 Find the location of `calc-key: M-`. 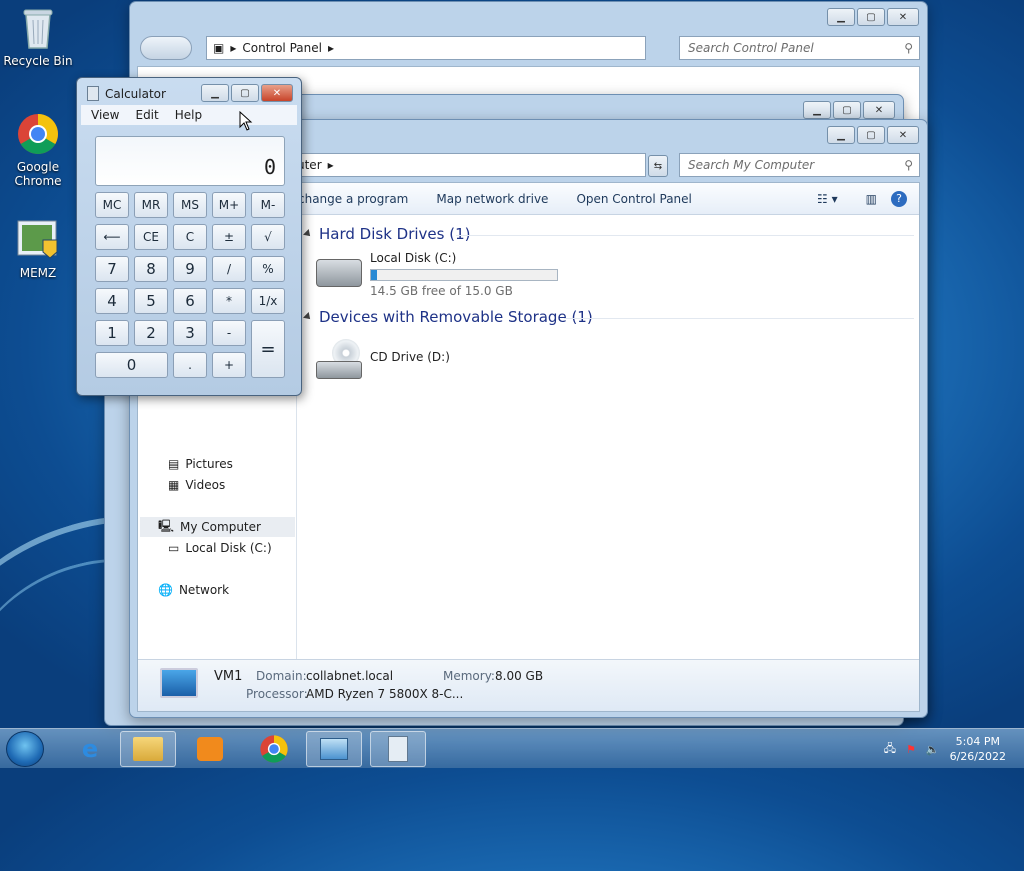

calc-key: M- is located at coordinates (268, 205).